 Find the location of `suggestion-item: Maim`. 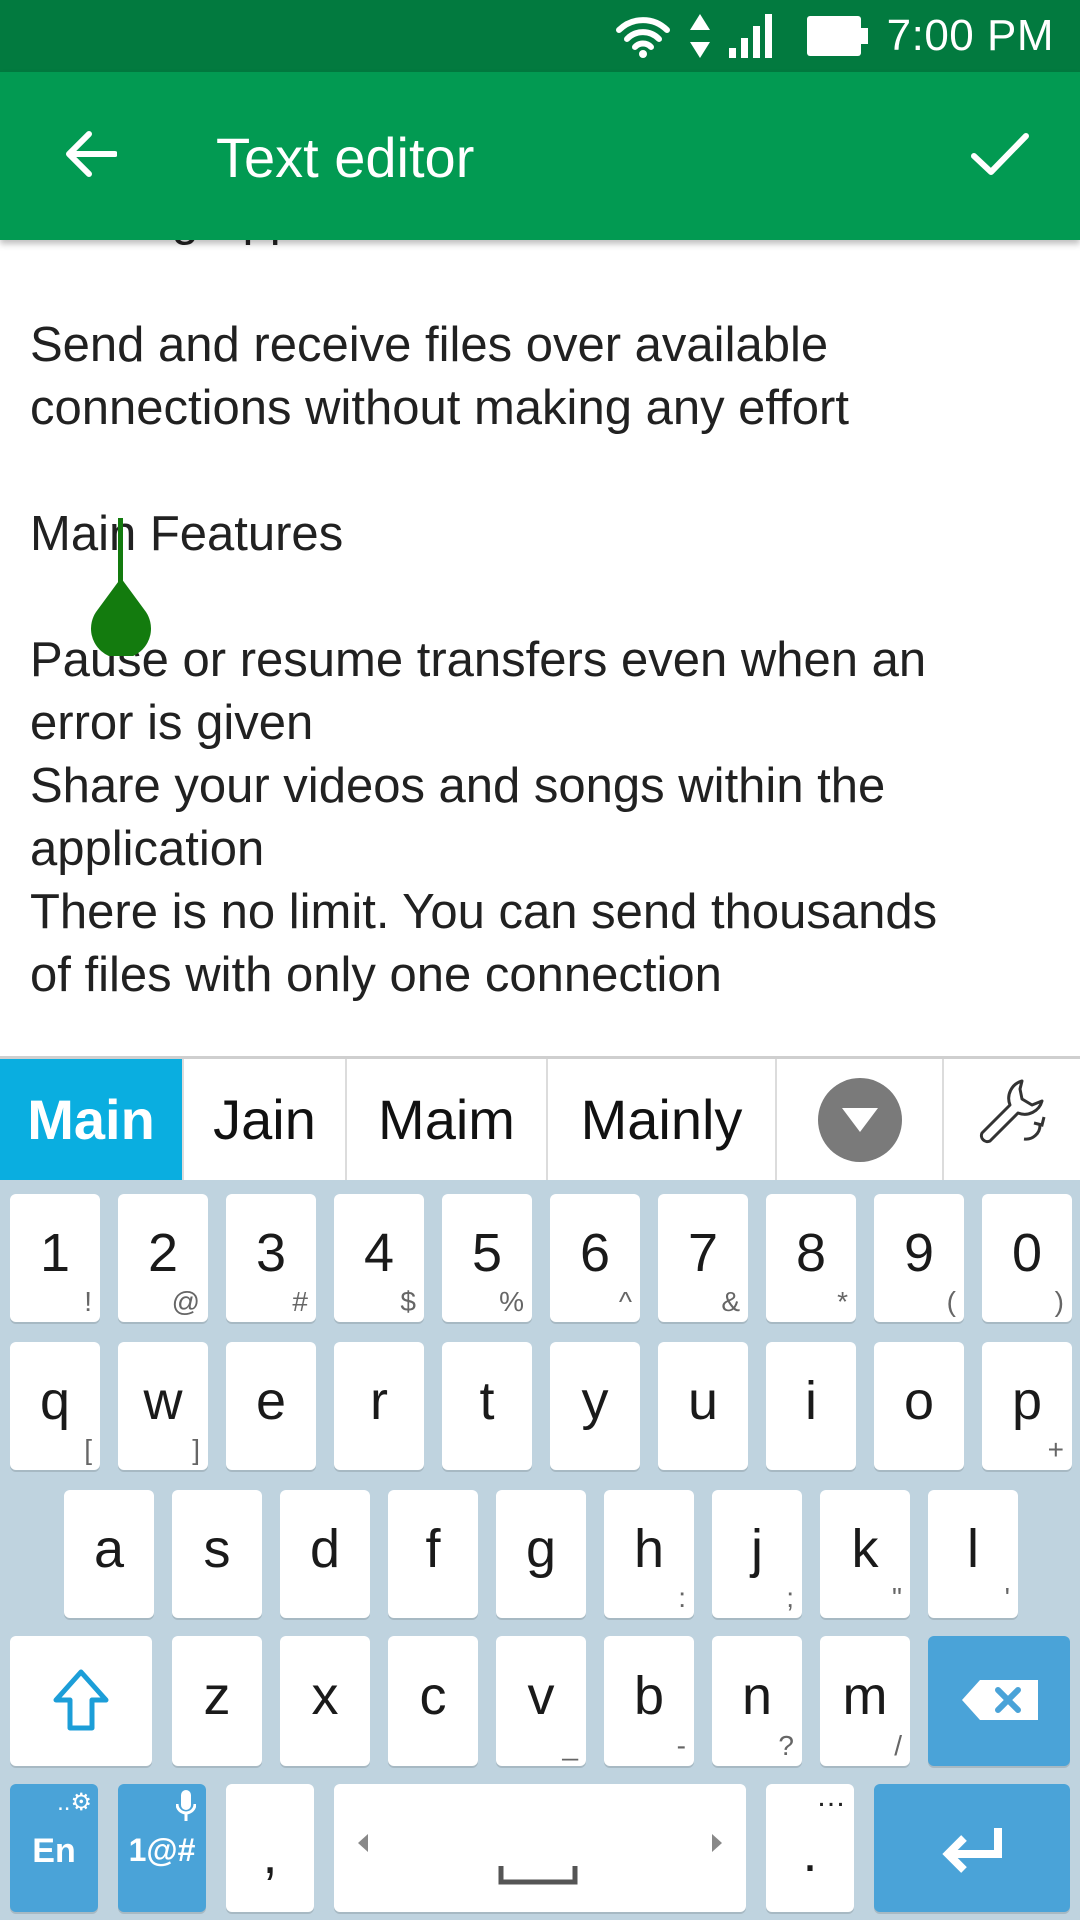

suggestion-item: Maim is located at coordinates (447, 1119).